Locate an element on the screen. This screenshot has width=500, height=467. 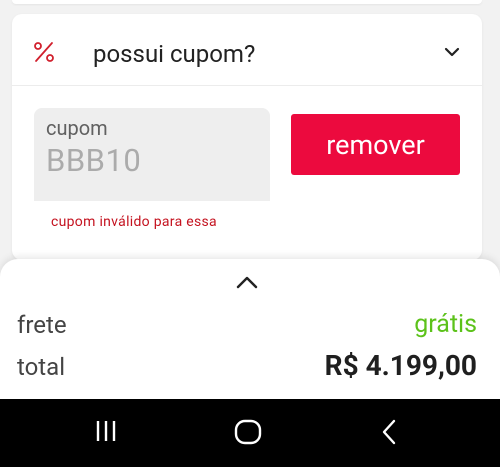
shipping-label: frete is located at coordinates (42, 325).